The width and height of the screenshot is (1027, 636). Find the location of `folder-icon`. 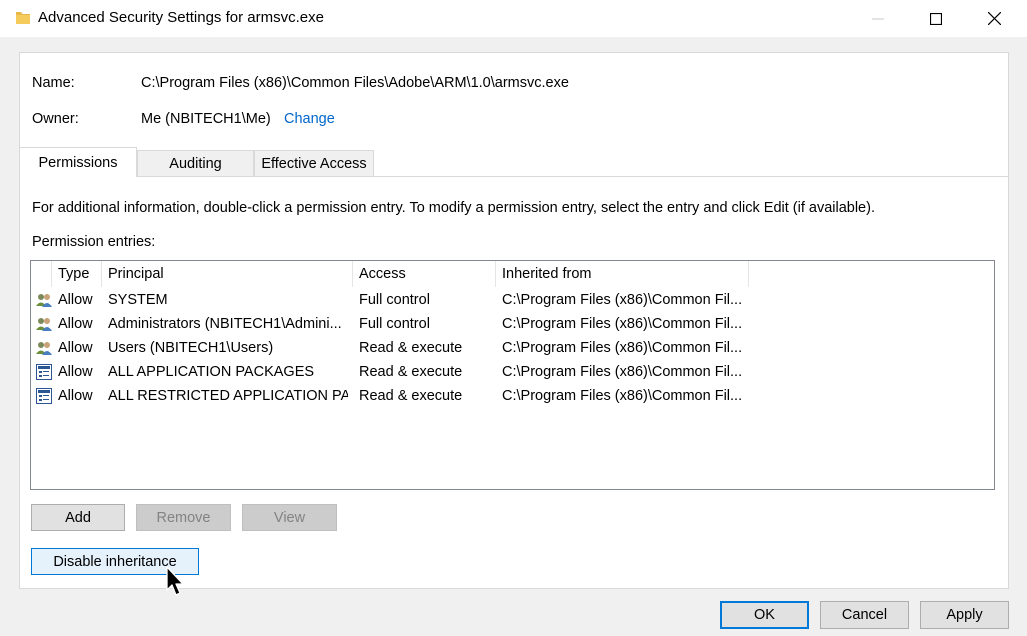

folder-icon is located at coordinates (23, 18).